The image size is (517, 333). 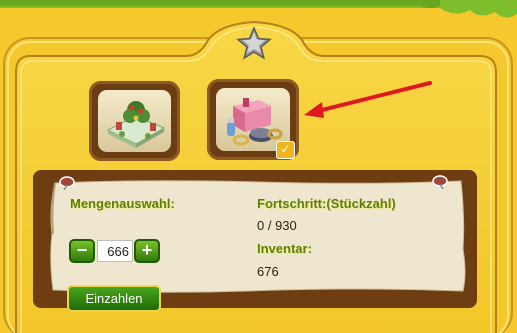 I want to click on inventory-label: Inventar:, so click(x=284, y=248).